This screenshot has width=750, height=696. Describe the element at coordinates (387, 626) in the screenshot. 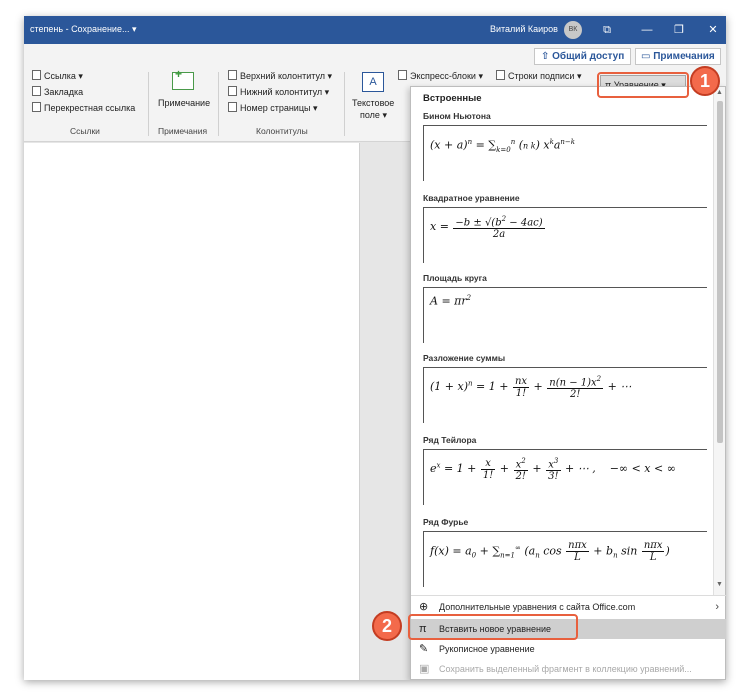

I see `callout-marker-2: 2` at that location.